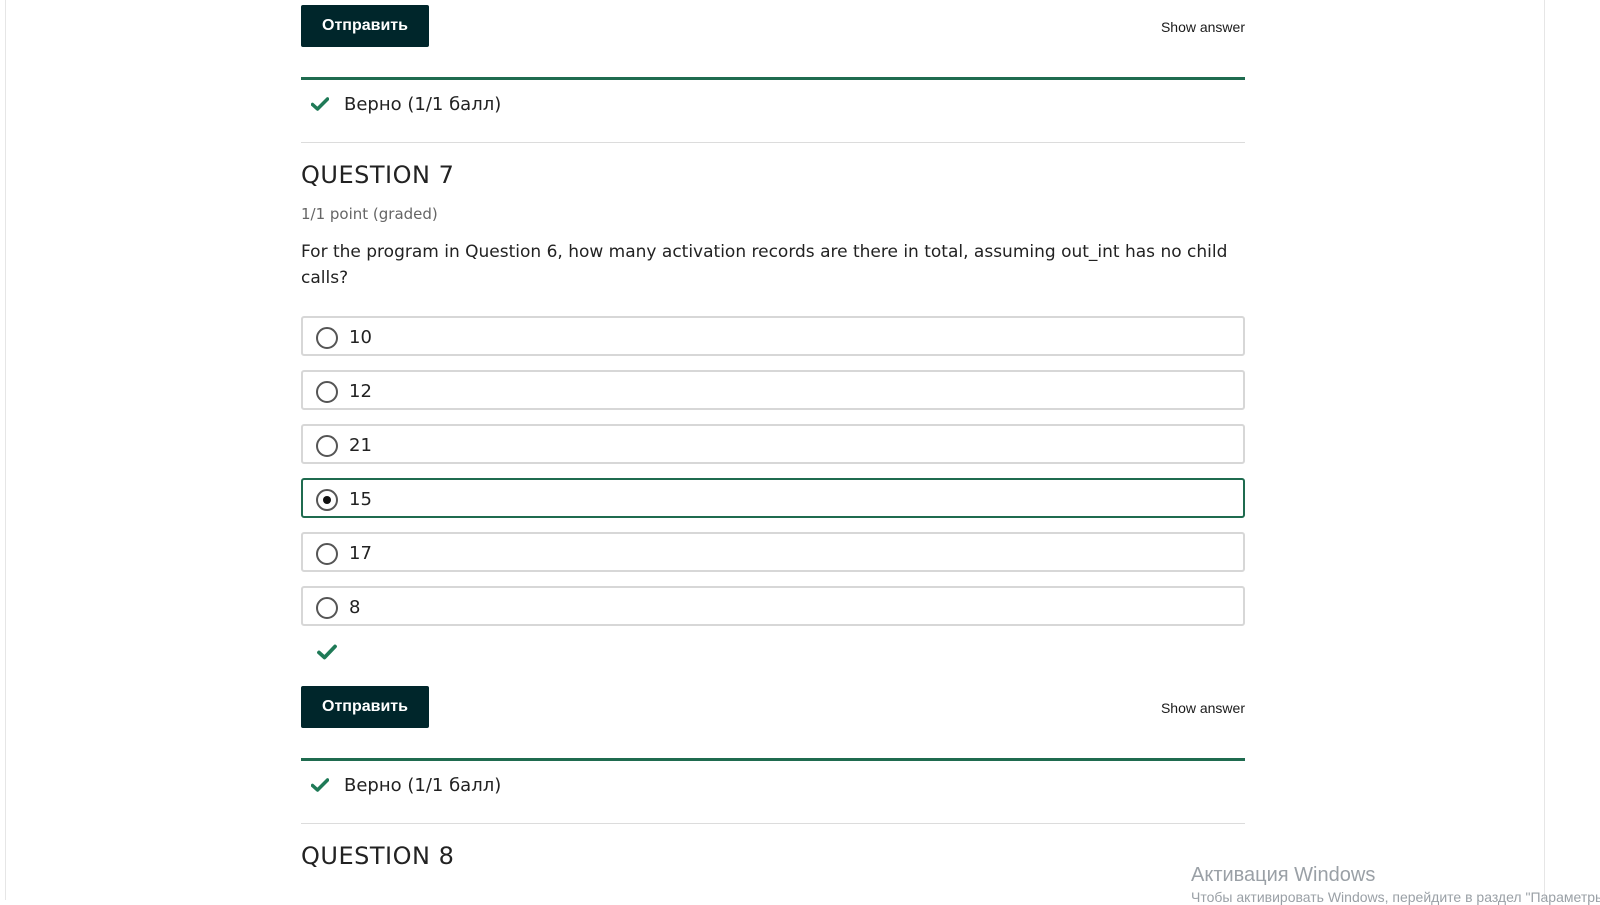  I want to click on option-21: 21, so click(773, 444).